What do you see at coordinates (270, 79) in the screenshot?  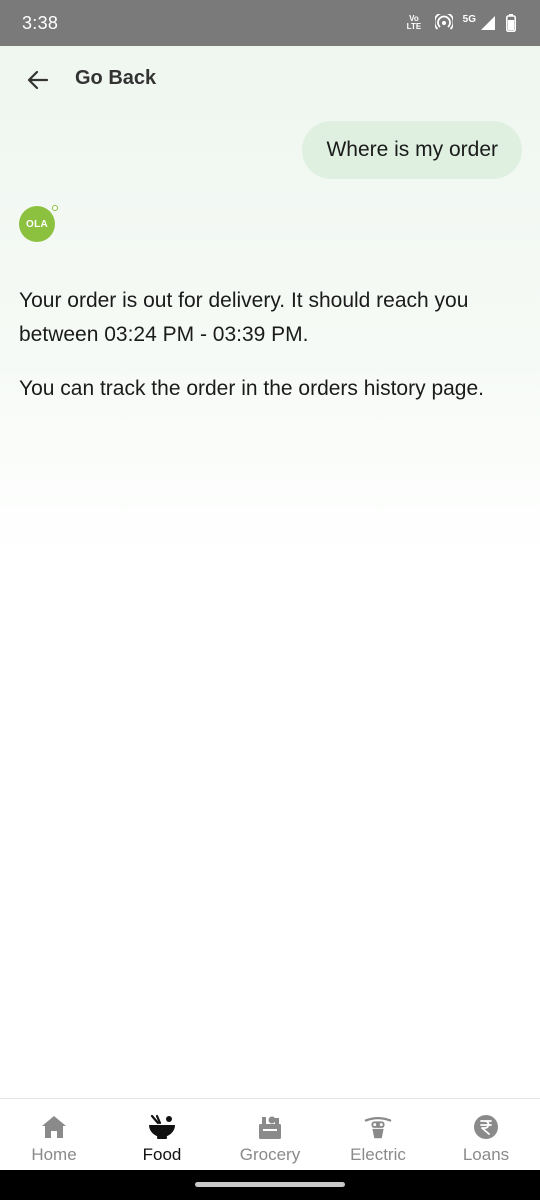 I see `header: Go Back` at bounding box center [270, 79].